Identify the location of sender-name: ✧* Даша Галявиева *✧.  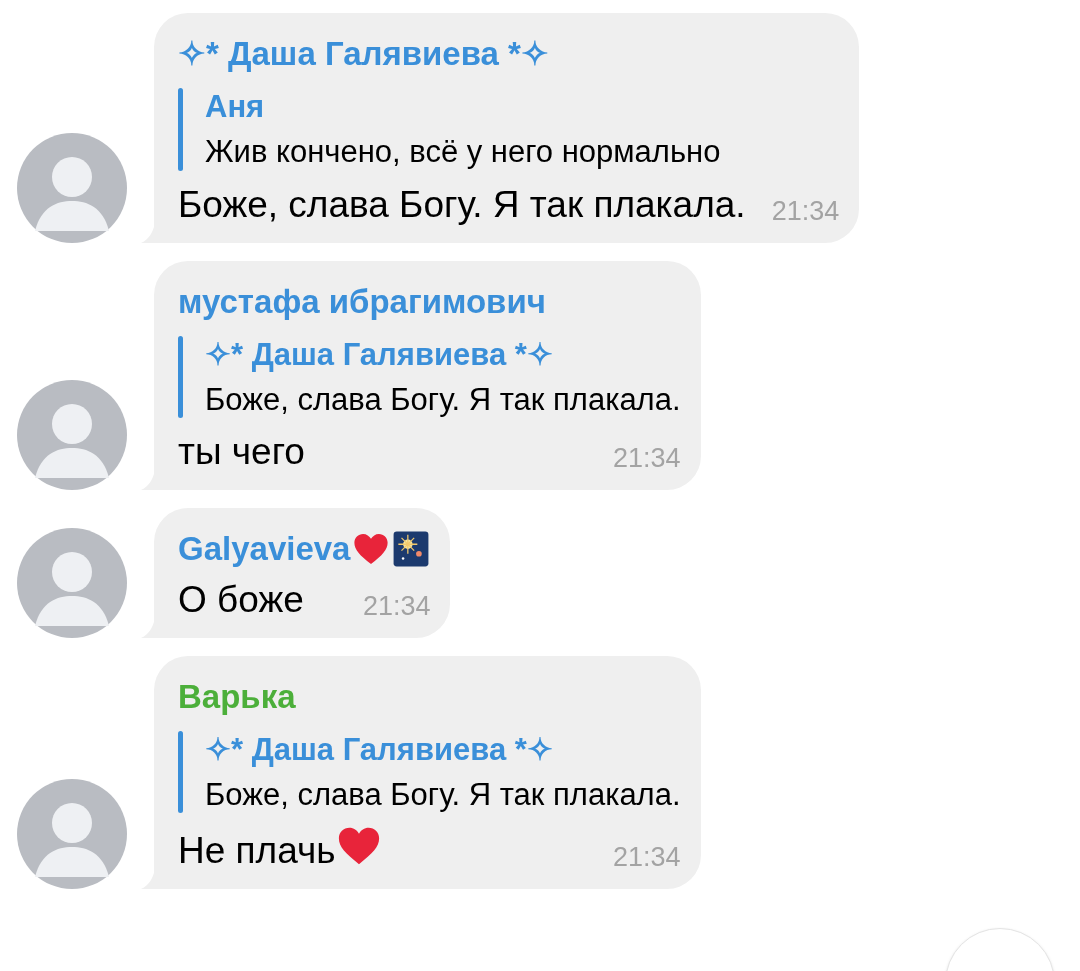
(363, 54).